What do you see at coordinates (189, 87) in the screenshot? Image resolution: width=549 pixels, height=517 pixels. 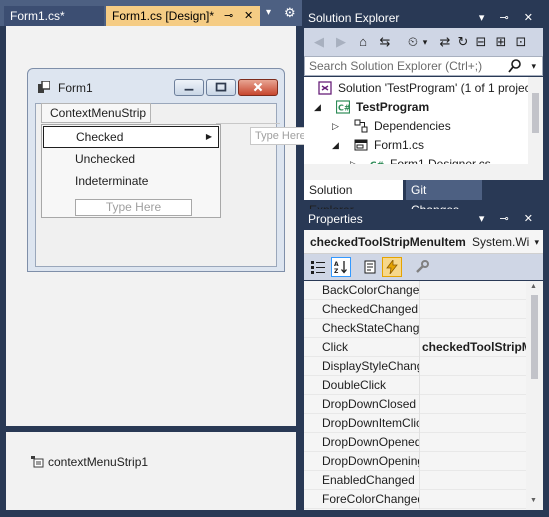 I see `minimize-button` at bounding box center [189, 87].